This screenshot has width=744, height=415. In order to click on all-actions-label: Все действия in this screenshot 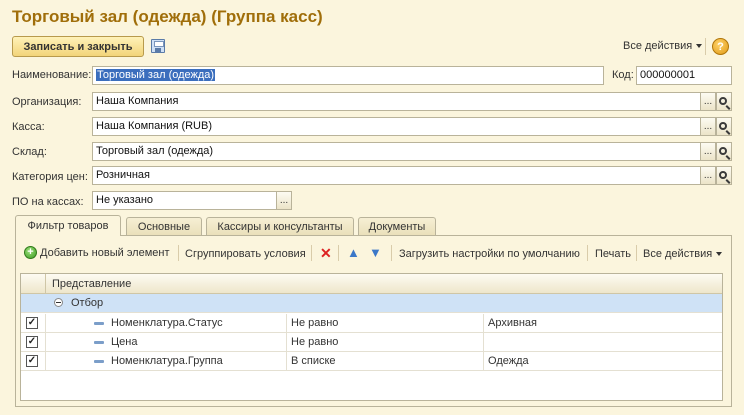, I will do `click(658, 46)`.